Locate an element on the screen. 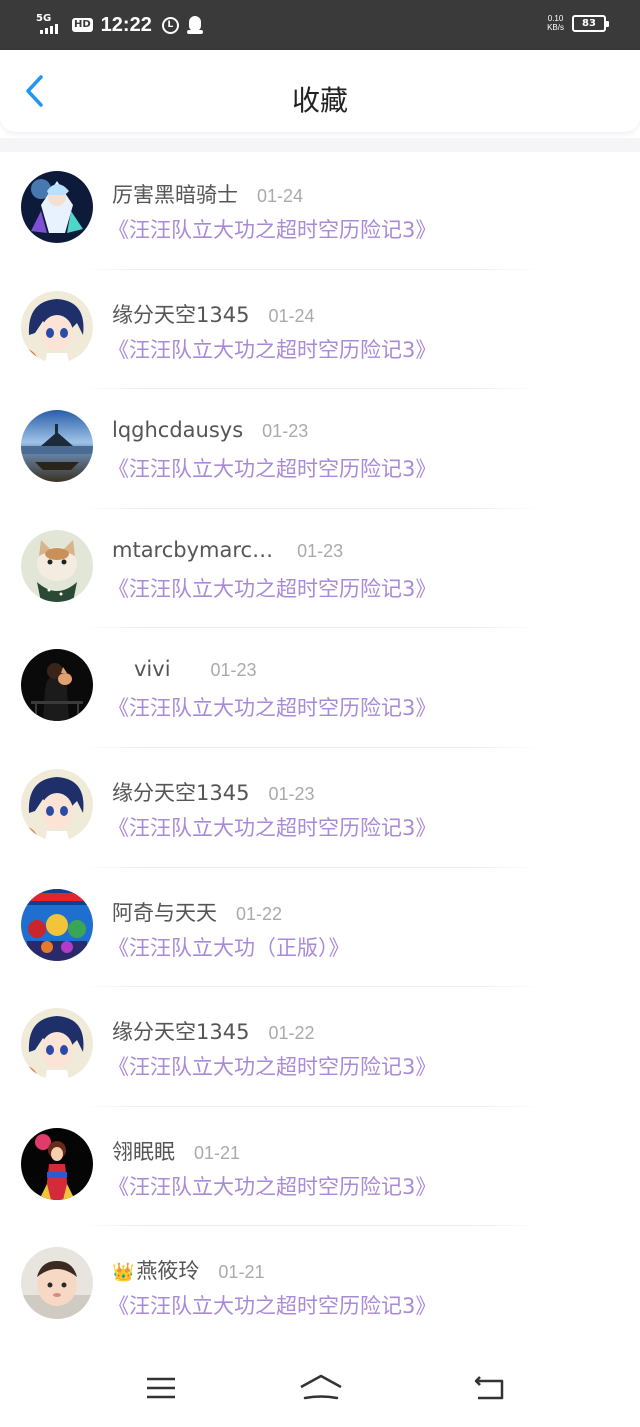 The height and width of the screenshot is (1427, 640). user-name: 阿奇与天天 is located at coordinates (164, 912).